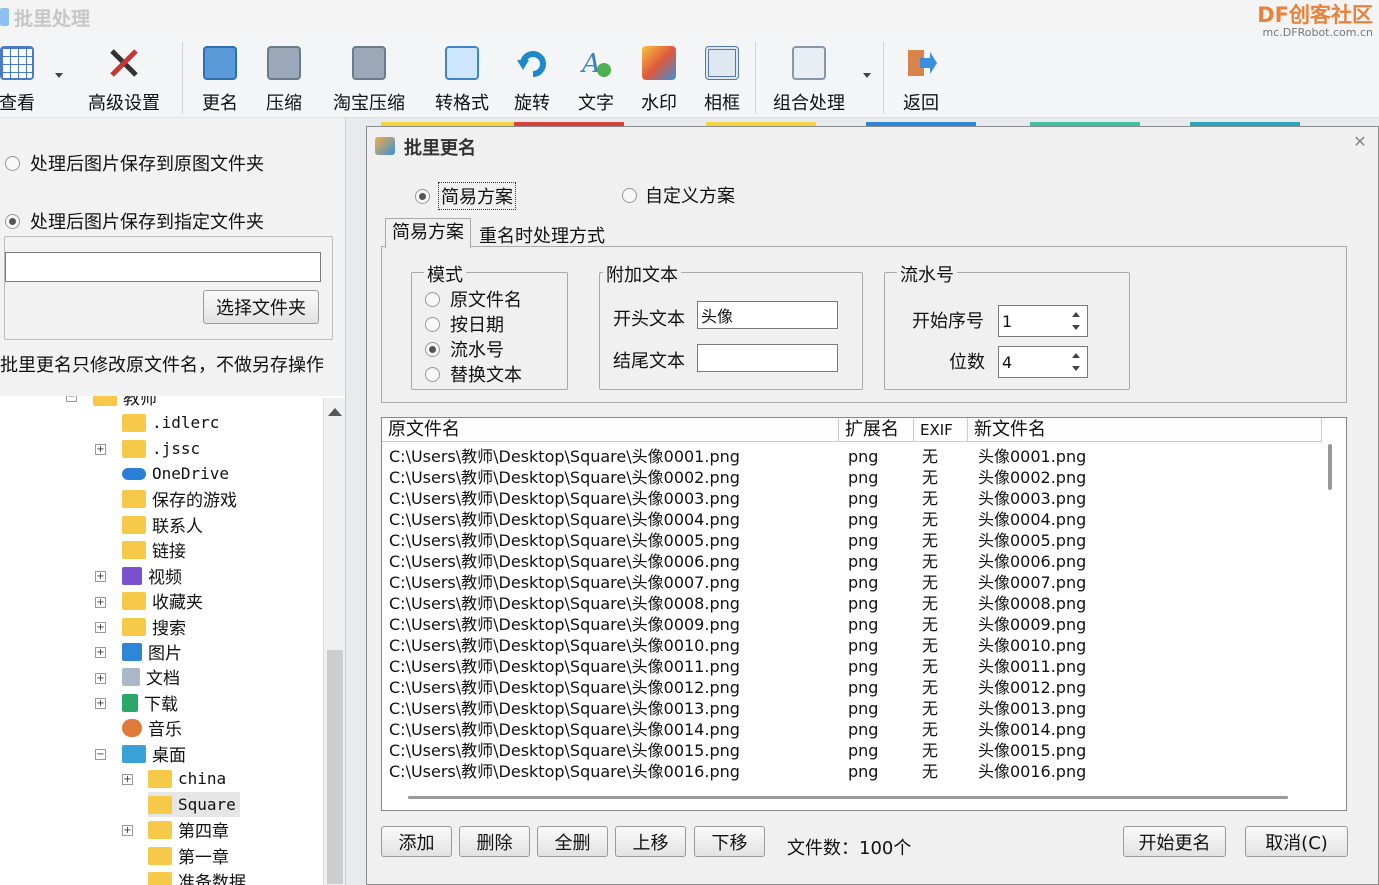 This screenshot has width=1379, height=885. Describe the element at coordinates (12, 163) in the screenshot. I see `save-original-radio` at that location.